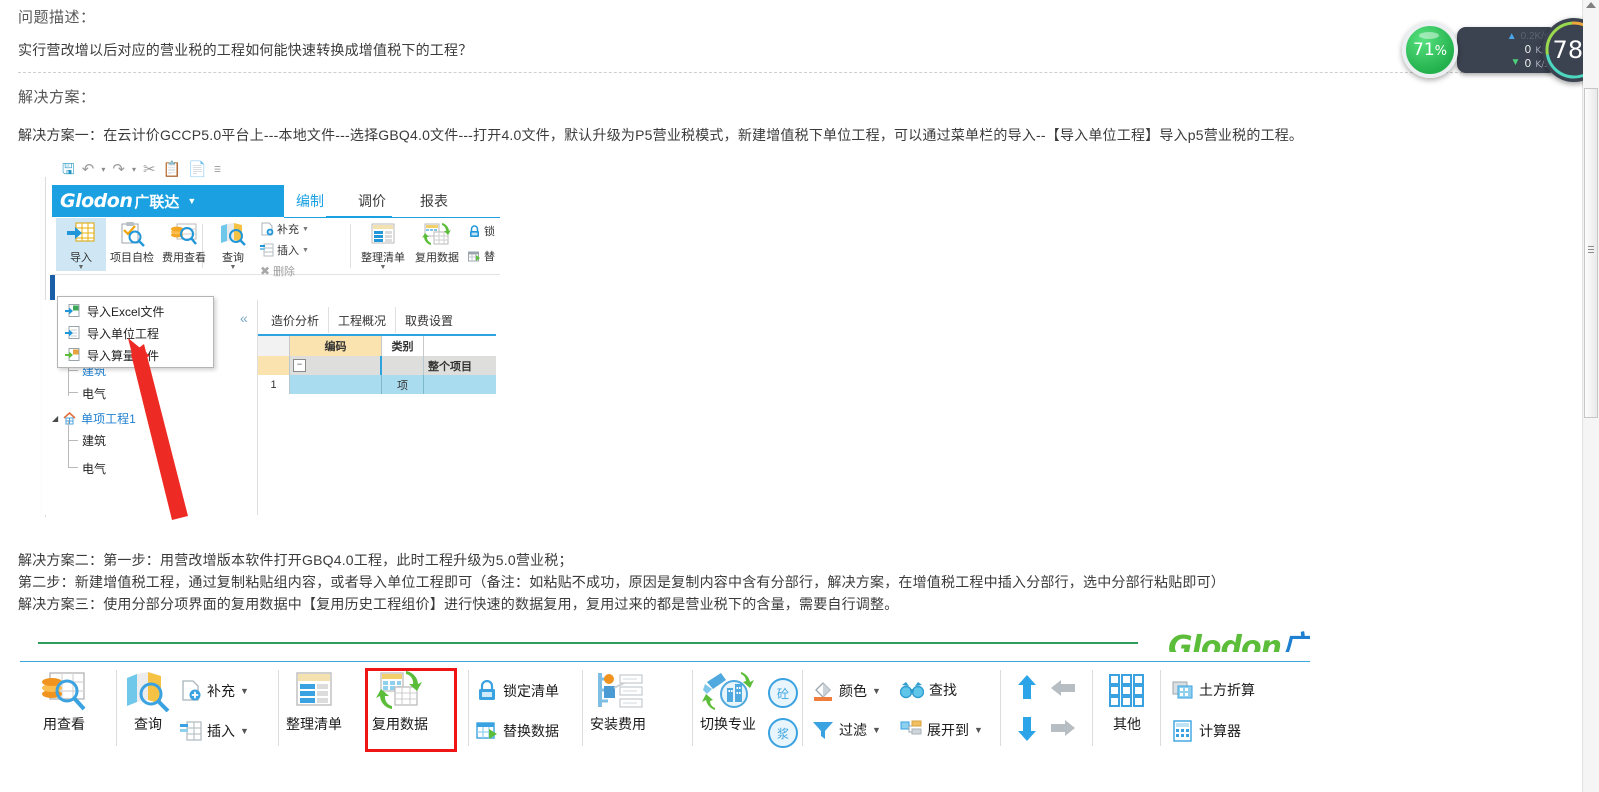 The height and width of the screenshot is (792, 1599). Describe the element at coordinates (517, 731) in the screenshot. I see `replace-data-button: 替换数据` at that location.